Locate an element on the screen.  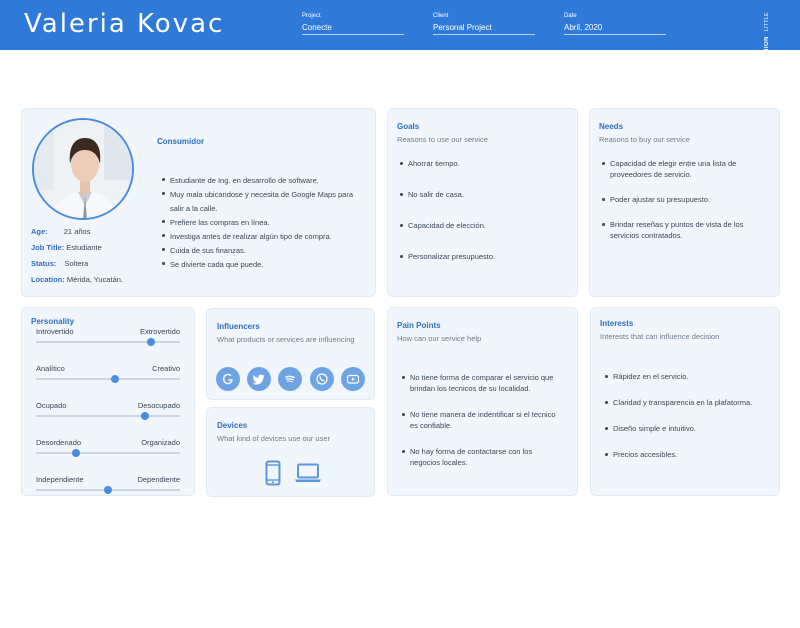
list-item: No salir de casa. is located at coordinates (484, 194).